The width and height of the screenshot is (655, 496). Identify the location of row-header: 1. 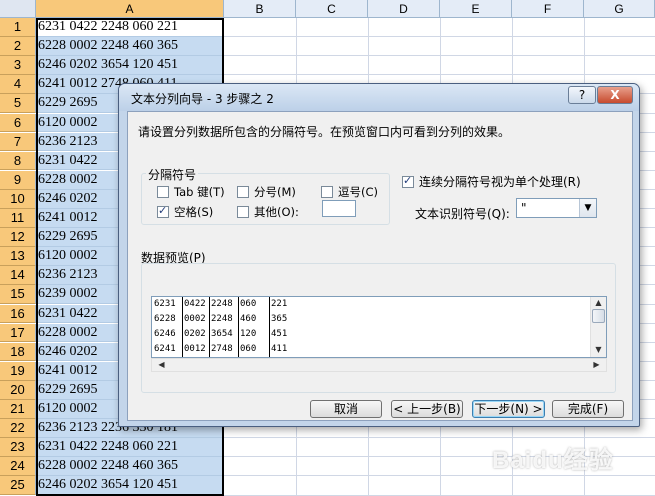
(18, 27).